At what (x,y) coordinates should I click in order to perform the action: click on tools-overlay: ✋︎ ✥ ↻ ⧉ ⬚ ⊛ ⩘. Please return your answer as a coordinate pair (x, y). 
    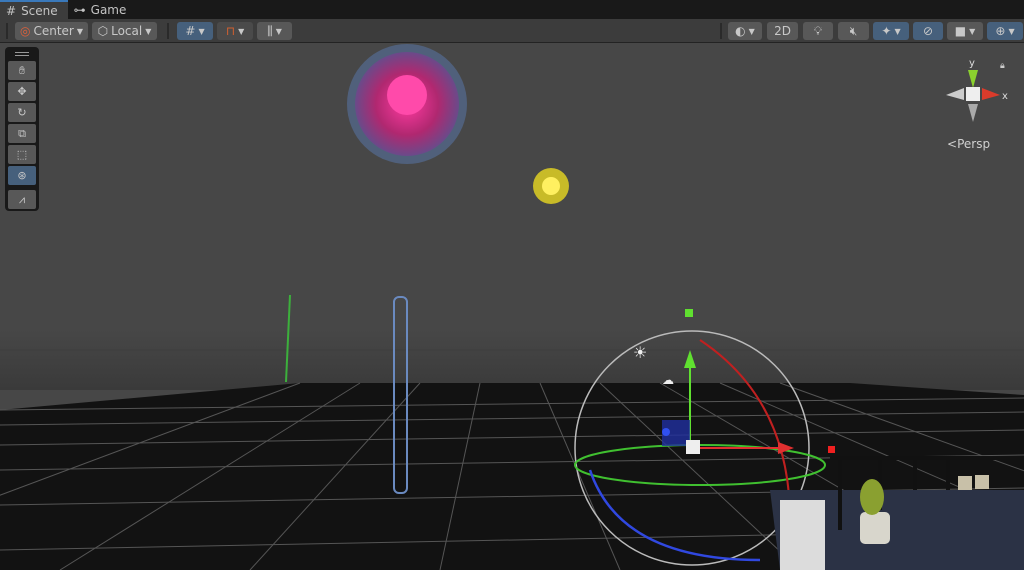
    Looking at the image, I should click on (22, 129).